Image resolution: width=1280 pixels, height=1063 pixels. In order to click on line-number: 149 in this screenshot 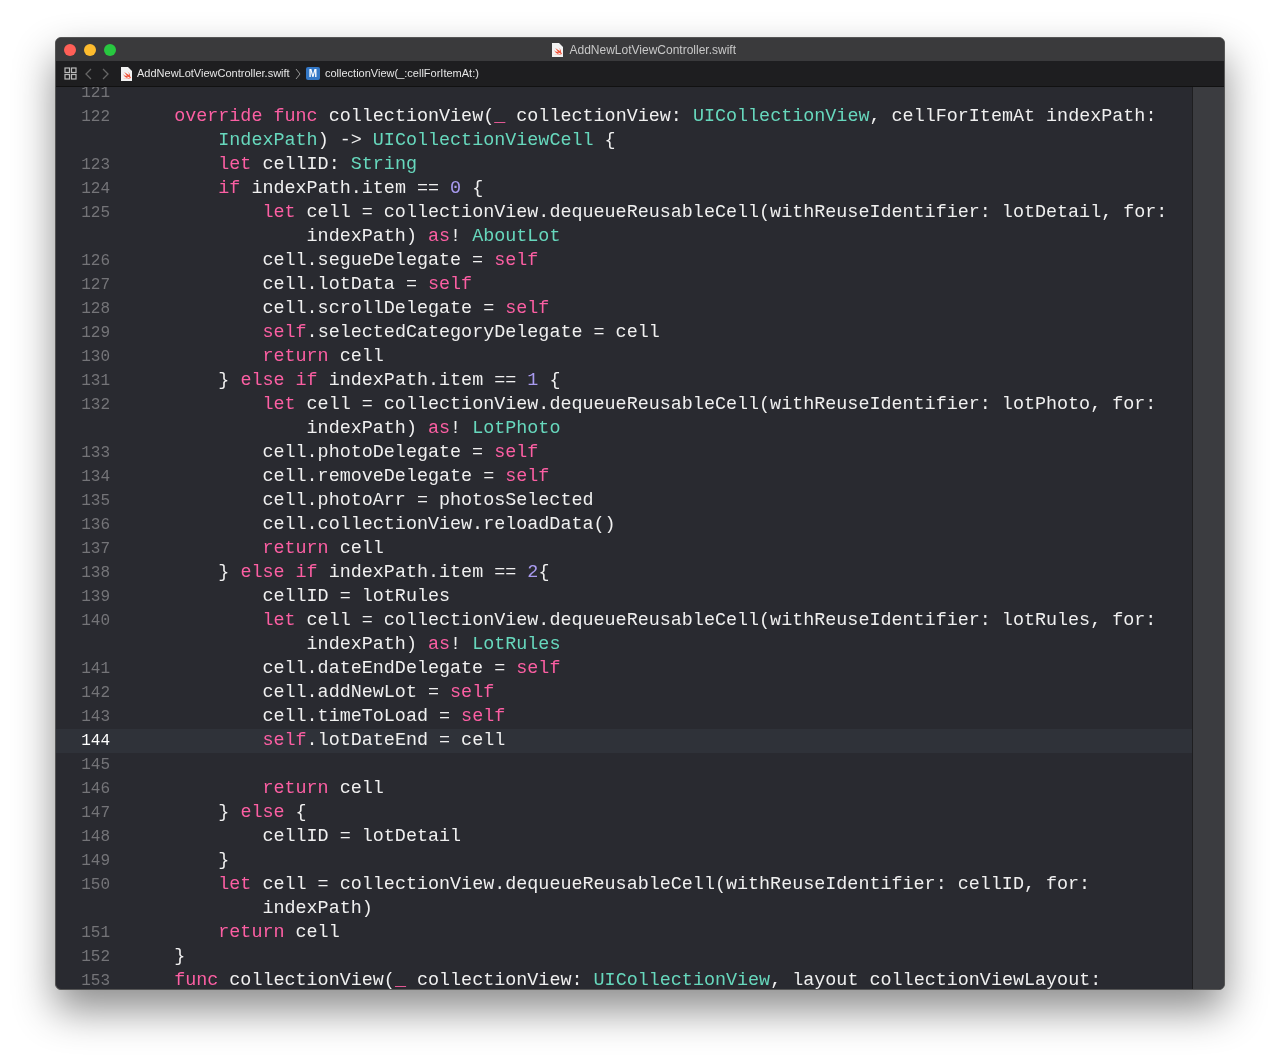, I will do `click(95, 861)`.